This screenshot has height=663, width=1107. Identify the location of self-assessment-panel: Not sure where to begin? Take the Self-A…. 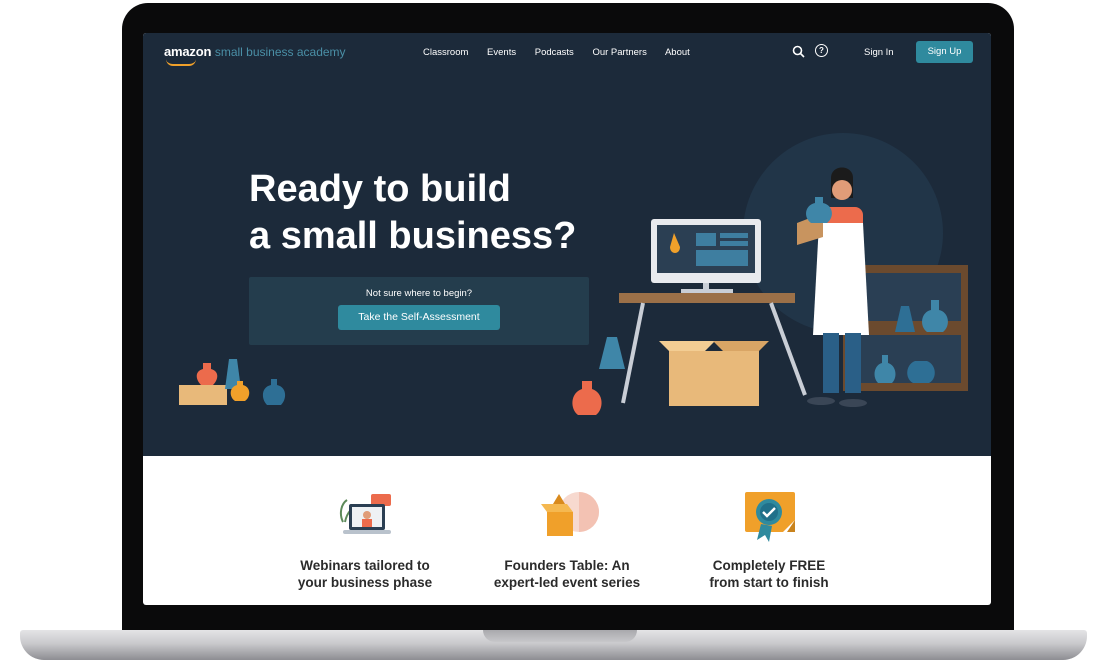
(419, 311).